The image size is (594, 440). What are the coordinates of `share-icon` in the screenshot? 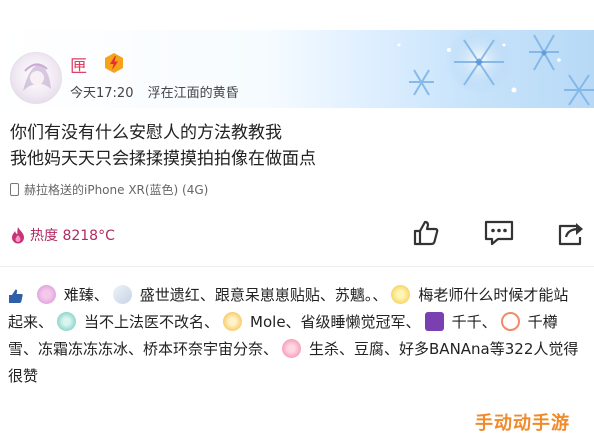 It's located at (570, 234).